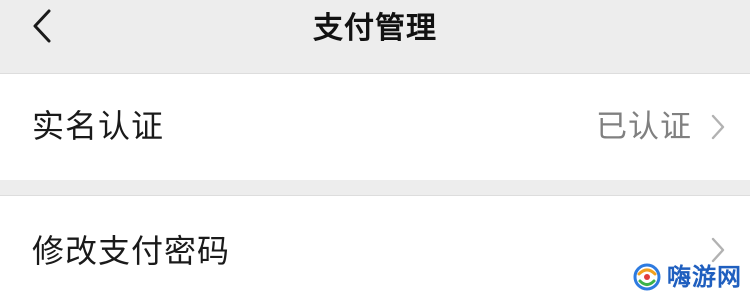 This screenshot has width=750, height=300. I want to click on swirl-logo-icon, so click(647, 277).